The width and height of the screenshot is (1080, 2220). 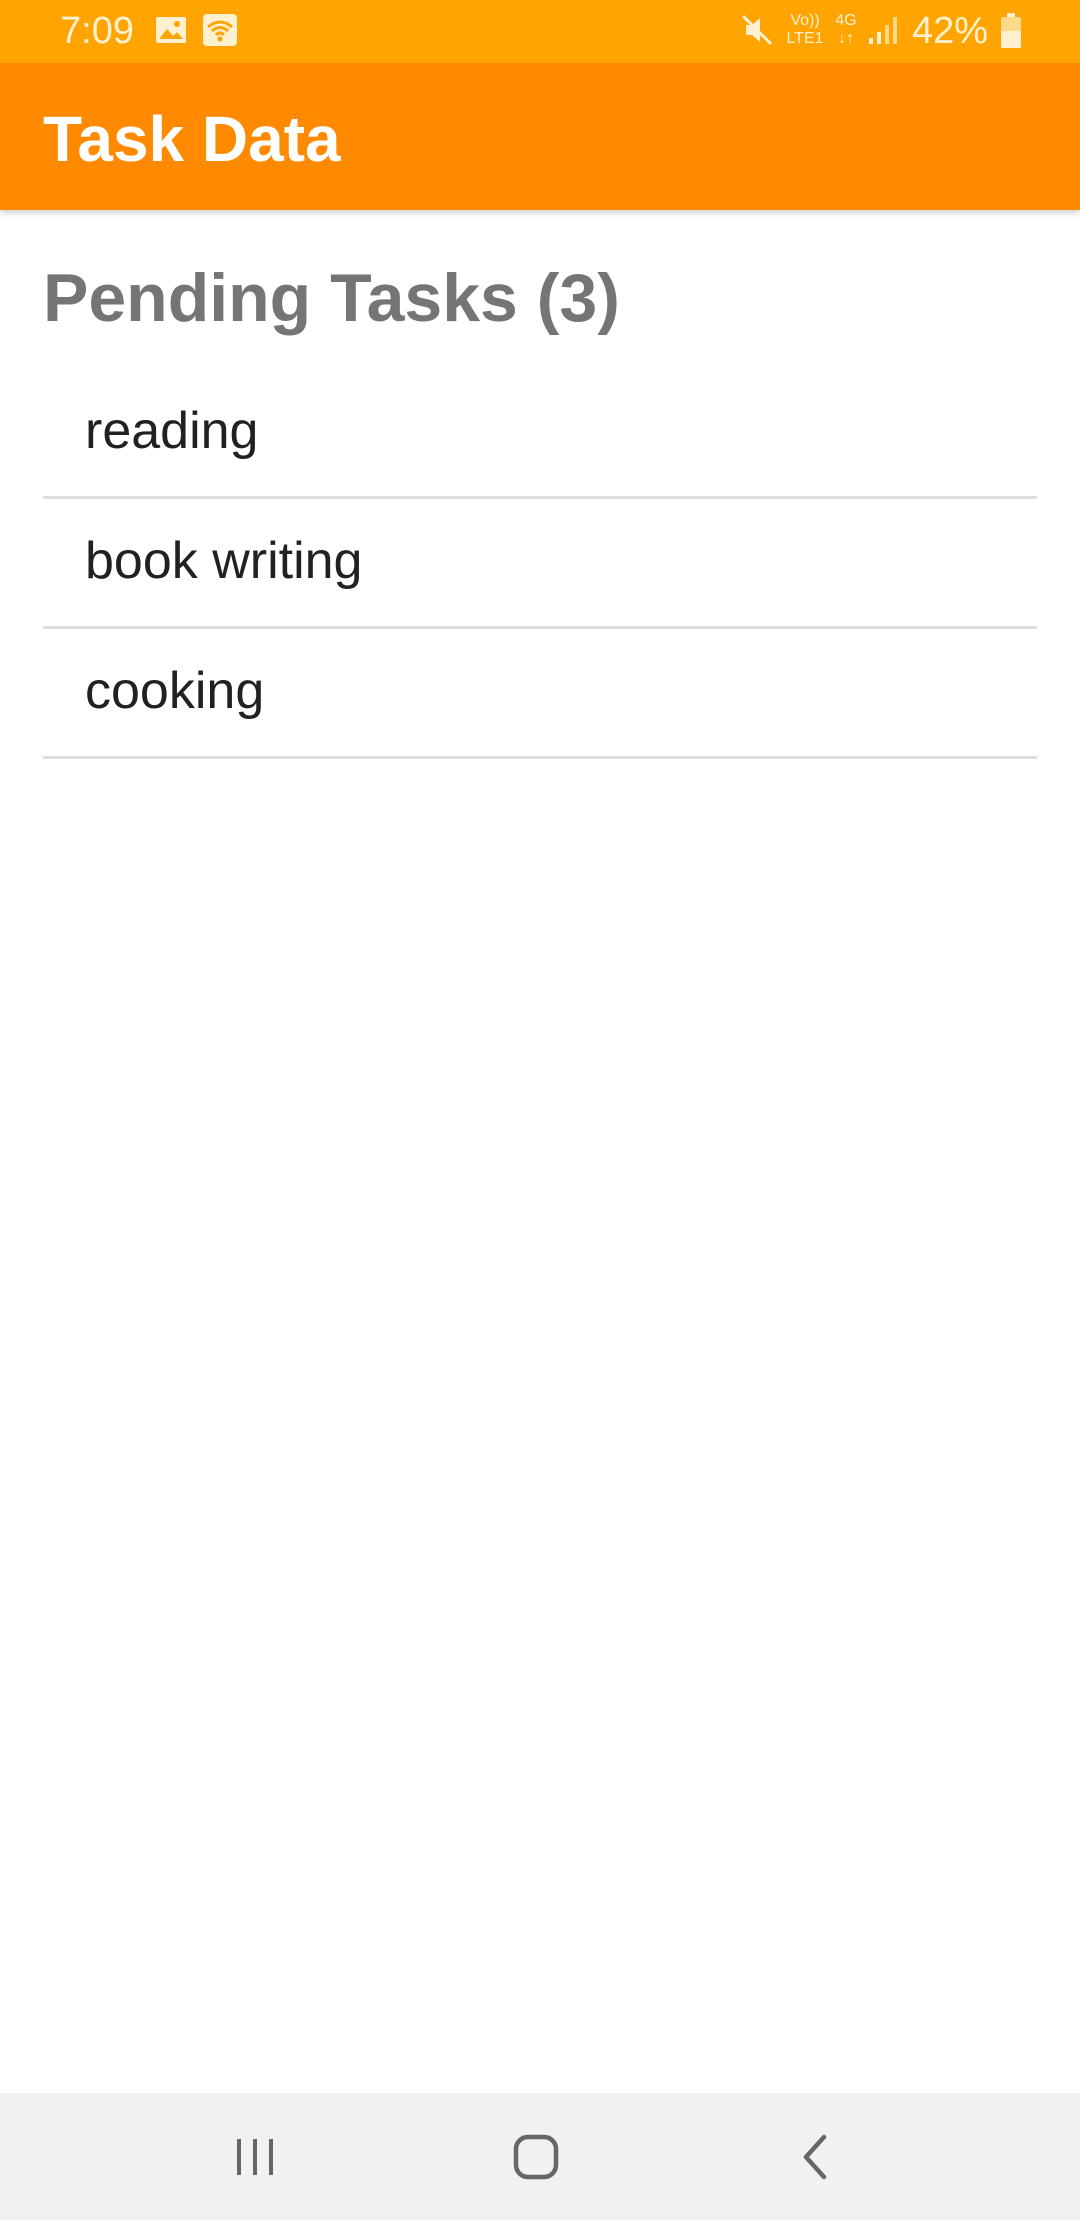 What do you see at coordinates (846, 20) in the screenshot?
I see `network-text: 4G` at bounding box center [846, 20].